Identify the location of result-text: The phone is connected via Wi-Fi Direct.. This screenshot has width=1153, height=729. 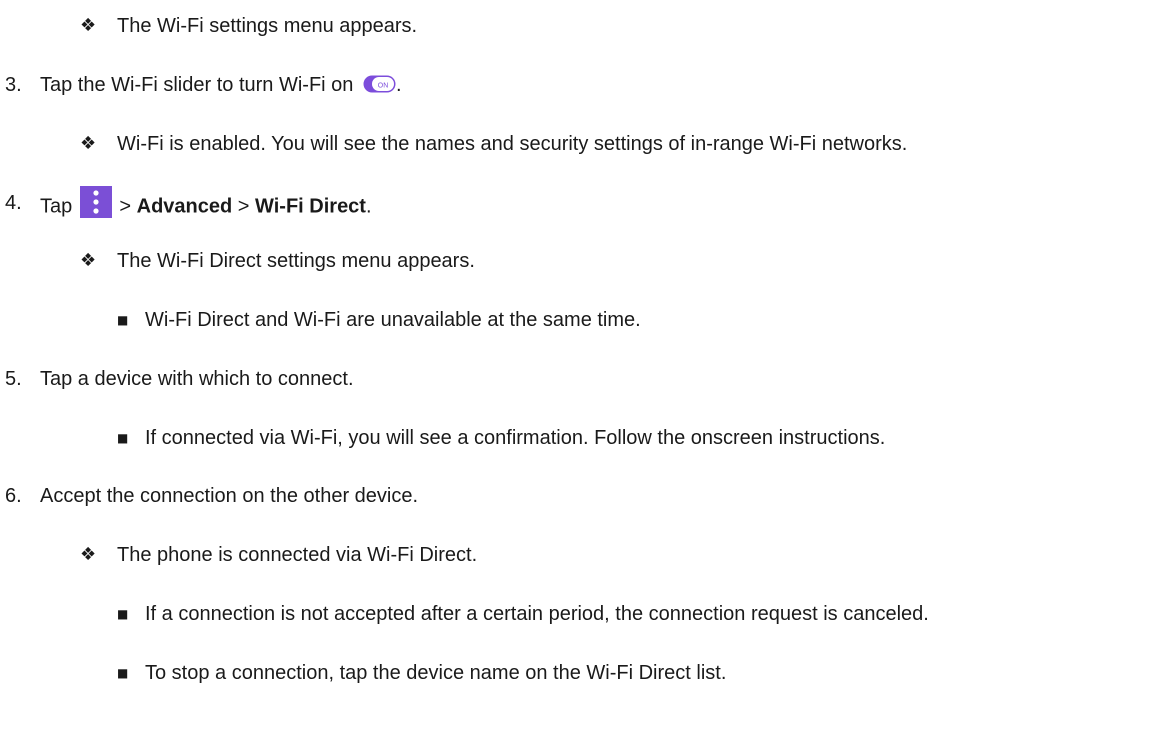
(297, 555).